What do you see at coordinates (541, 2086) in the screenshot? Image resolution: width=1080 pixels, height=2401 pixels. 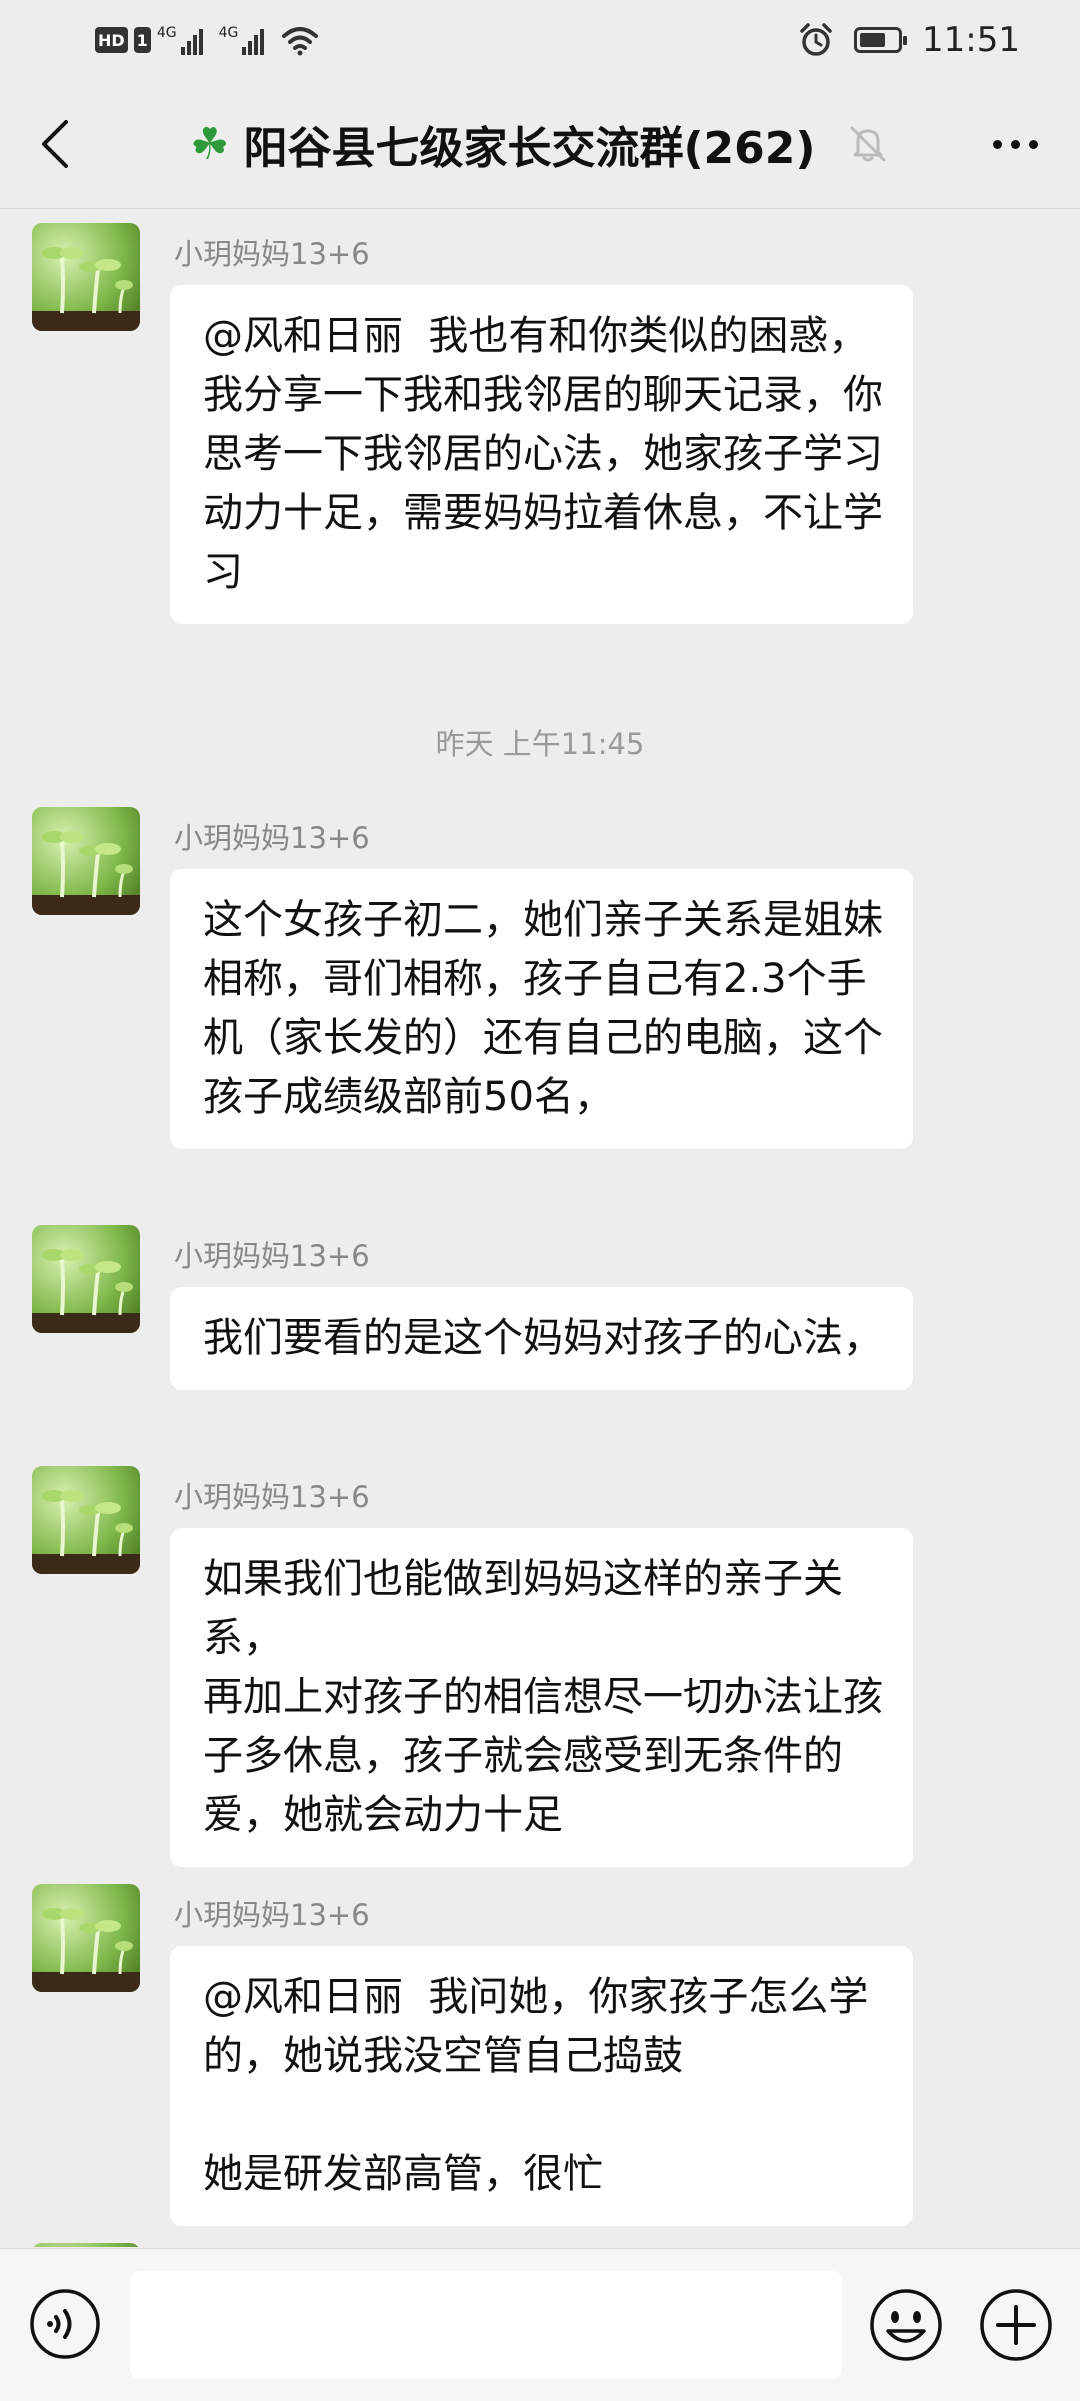 I see `message-bubble: @风和日丽 我问她，你家孩子怎么学的，她说我没空管自己捣鼓 她是研发部高管，很忙` at bounding box center [541, 2086].